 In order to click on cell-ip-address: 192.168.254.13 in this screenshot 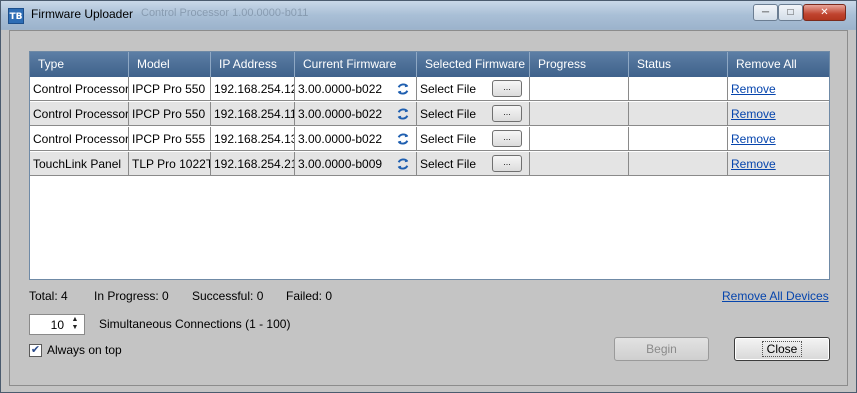, I will do `click(253, 139)`.